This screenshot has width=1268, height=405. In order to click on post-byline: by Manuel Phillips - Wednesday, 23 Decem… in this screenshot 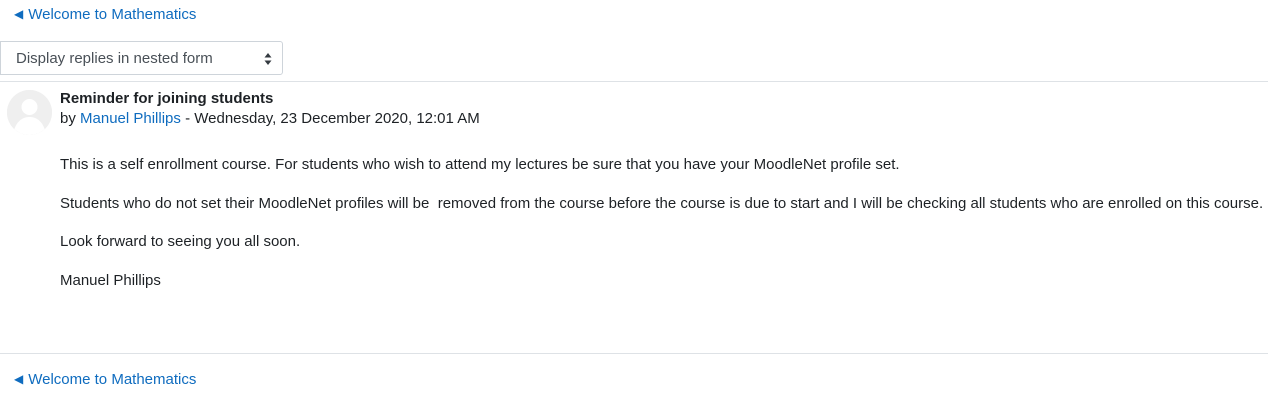, I will do `click(270, 119)`.